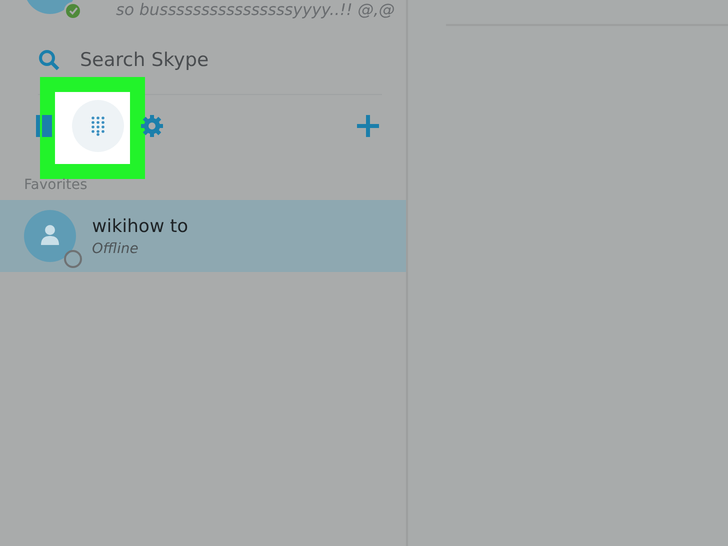 This screenshot has width=728, height=546. Describe the element at coordinates (116, 248) in the screenshot. I see `contact-status: Offline` at that location.